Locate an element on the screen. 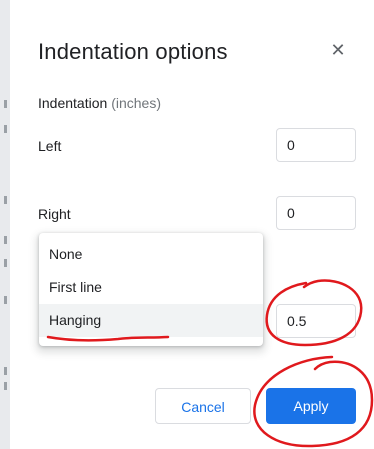 This screenshot has height=449, width=374. section-unit: (inches) is located at coordinates (136, 103).